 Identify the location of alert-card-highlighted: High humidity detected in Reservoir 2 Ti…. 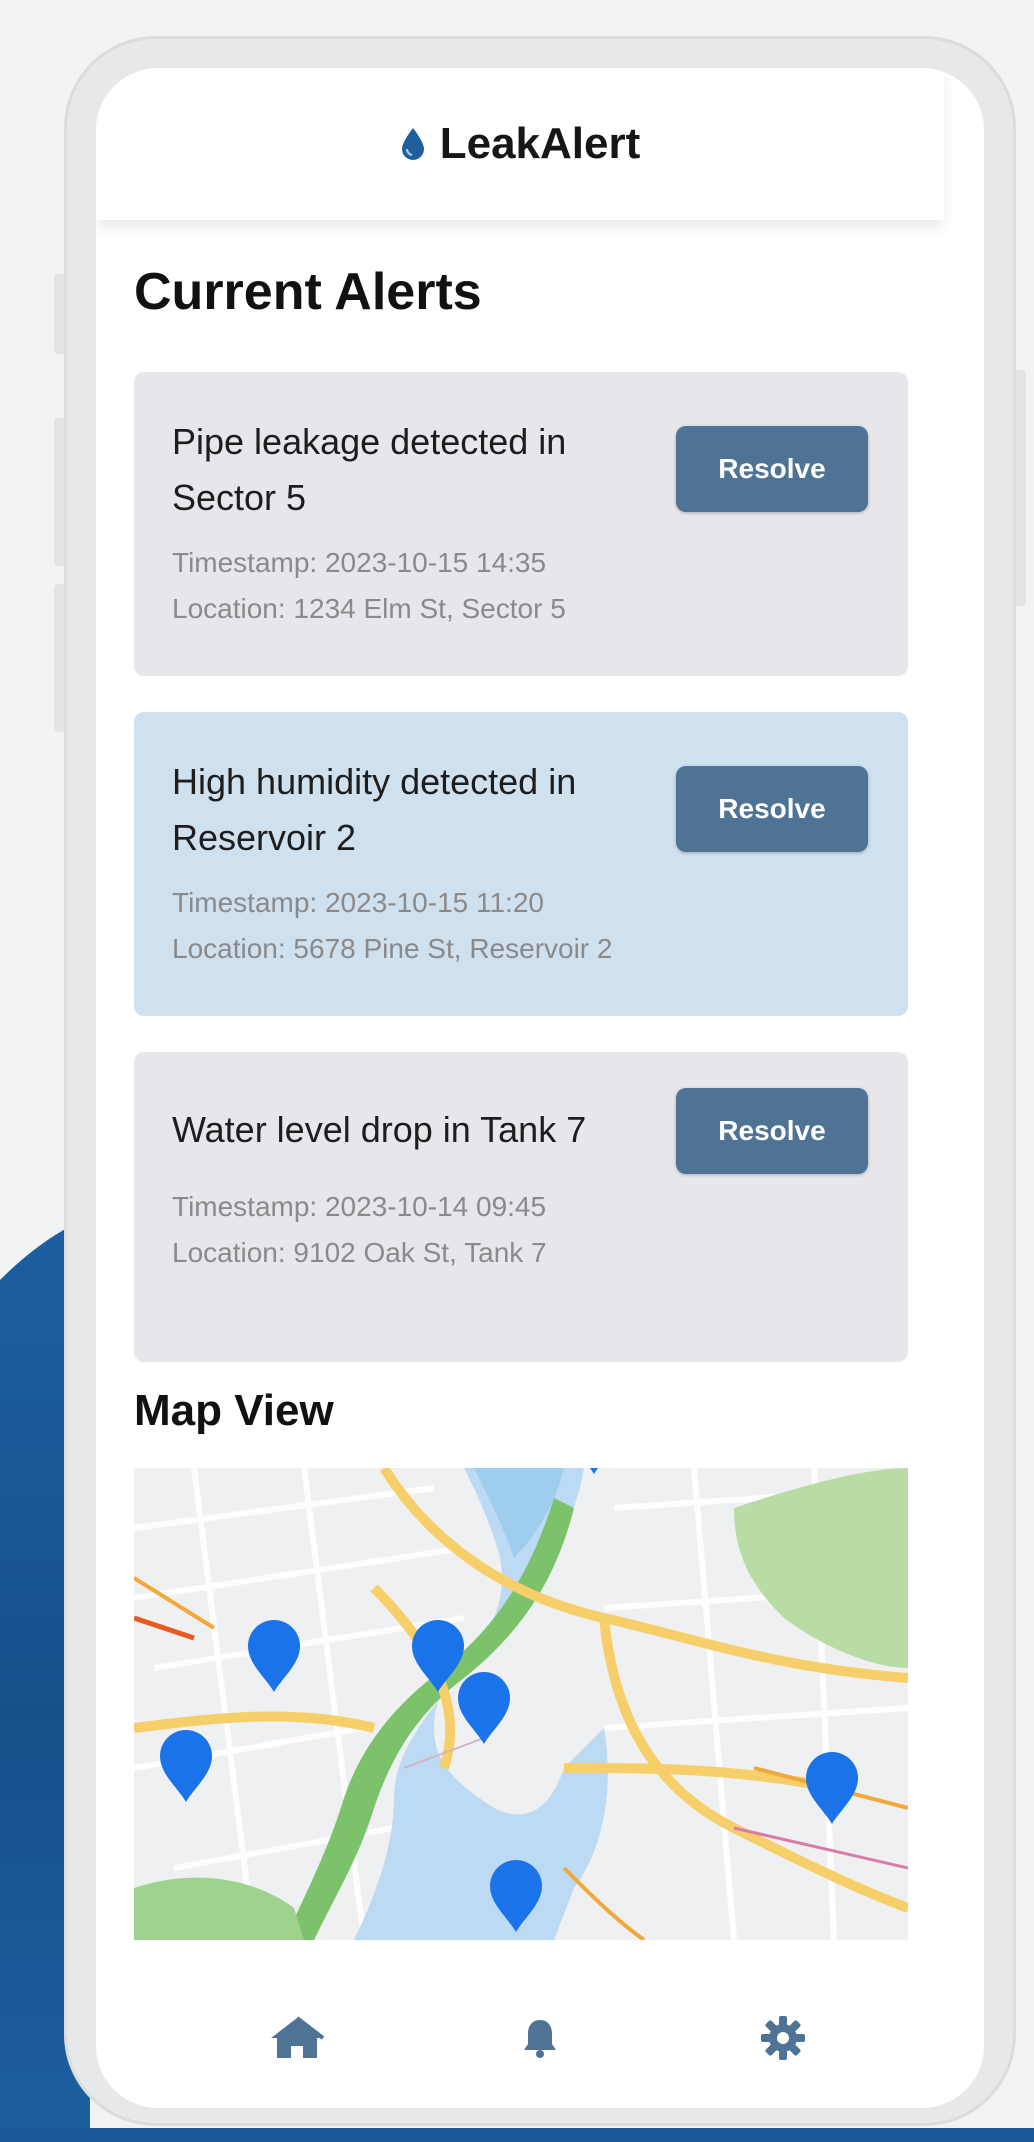
(521, 864).